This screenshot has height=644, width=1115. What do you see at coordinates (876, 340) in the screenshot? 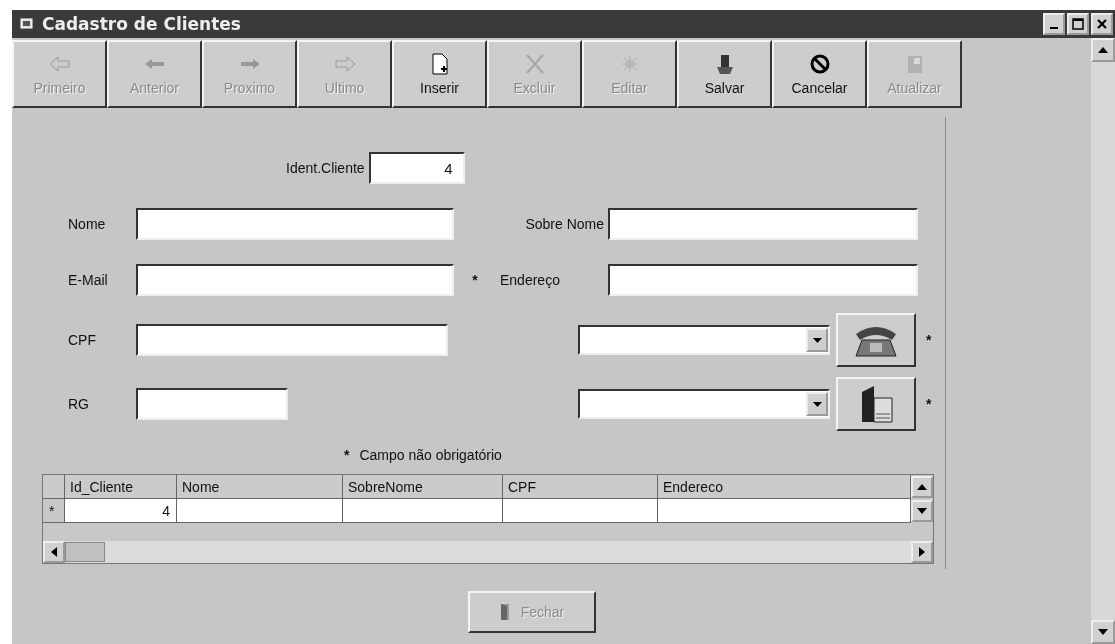
I see `phone-button` at bounding box center [876, 340].